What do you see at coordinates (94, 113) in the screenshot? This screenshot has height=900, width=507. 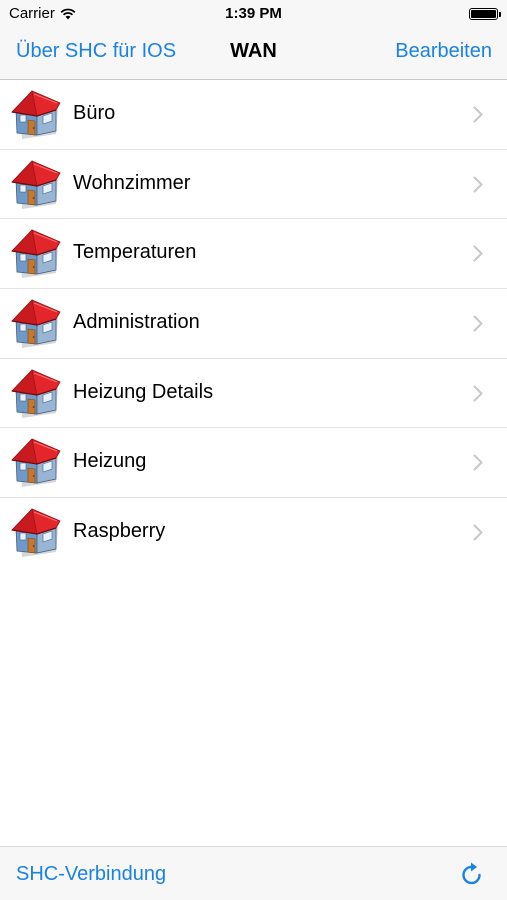 I see `list-item-label: Büro` at bounding box center [94, 113].